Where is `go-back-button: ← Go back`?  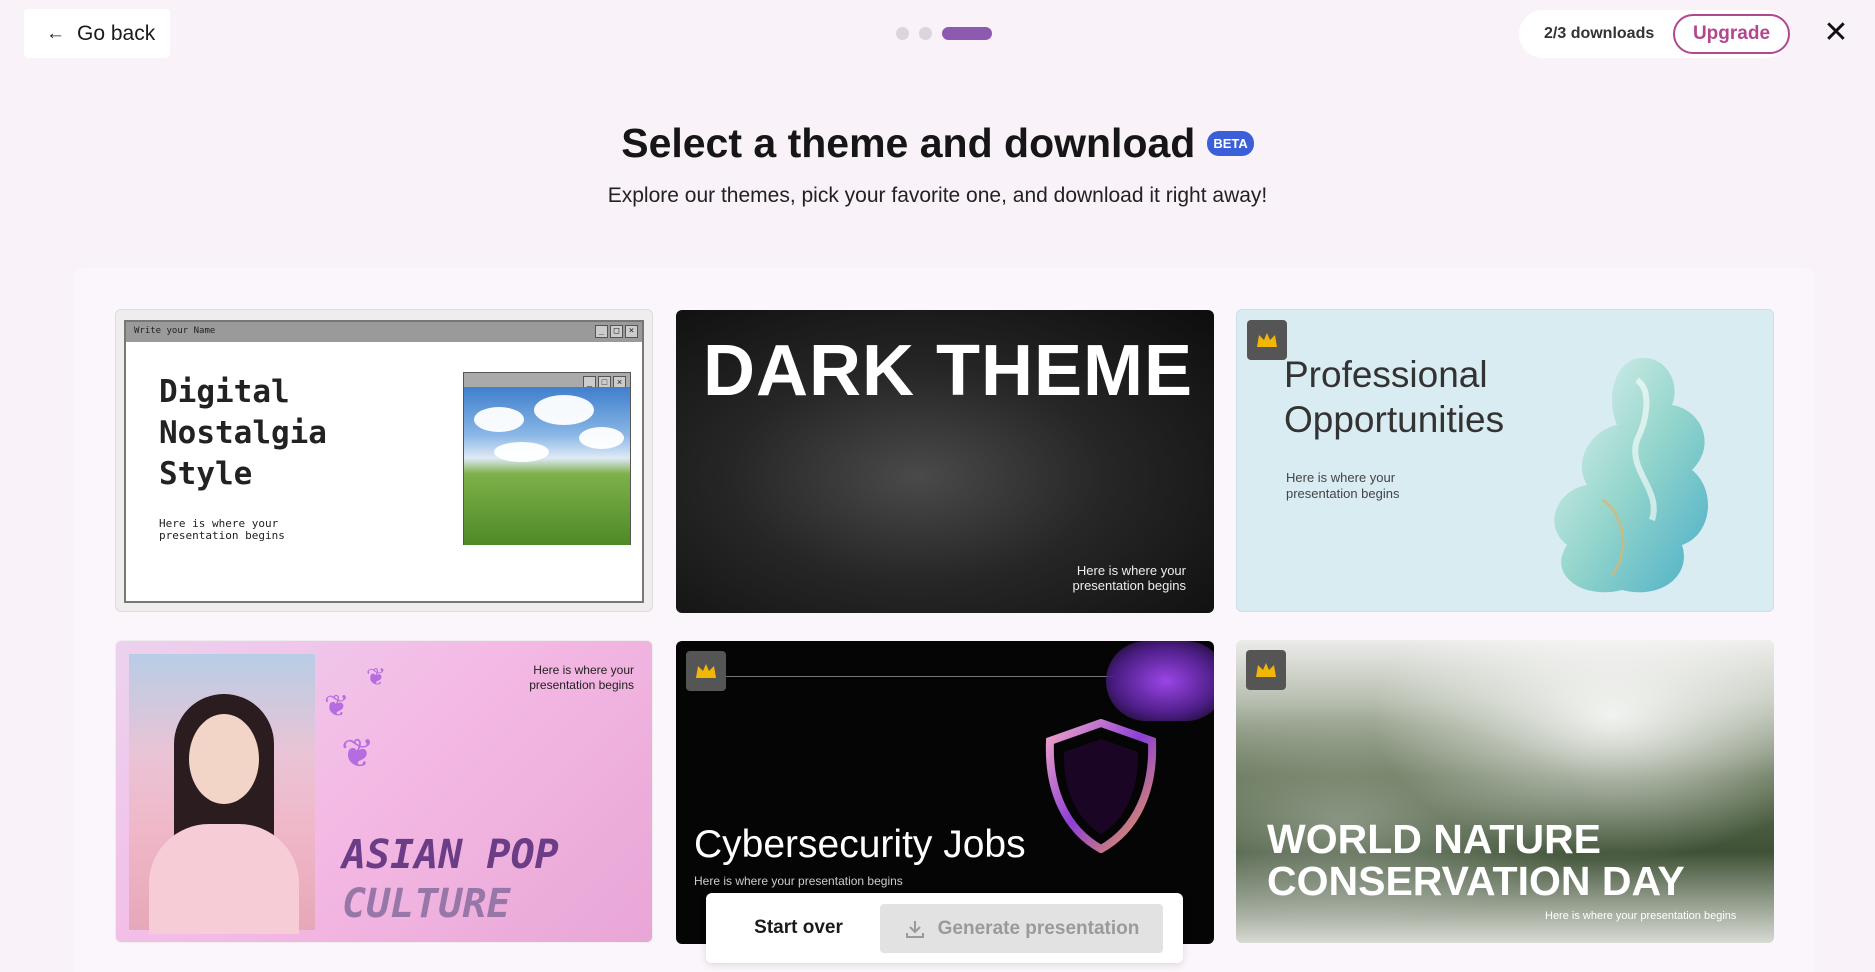 go-back-button: ← Go back is located at coordinates (97, 33).